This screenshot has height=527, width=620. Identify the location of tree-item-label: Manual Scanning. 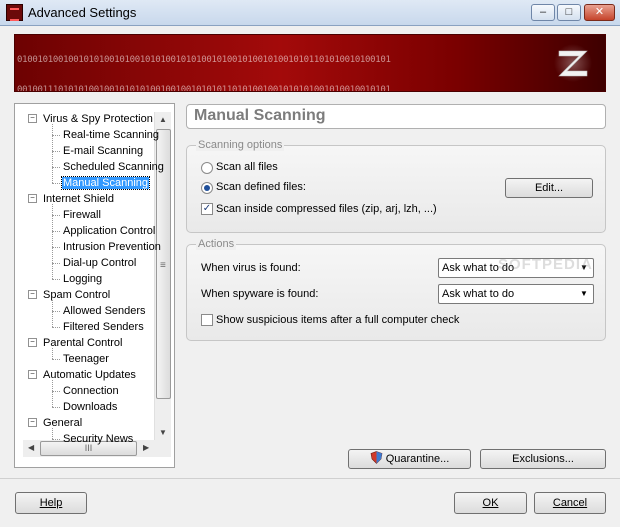
(105, 183).